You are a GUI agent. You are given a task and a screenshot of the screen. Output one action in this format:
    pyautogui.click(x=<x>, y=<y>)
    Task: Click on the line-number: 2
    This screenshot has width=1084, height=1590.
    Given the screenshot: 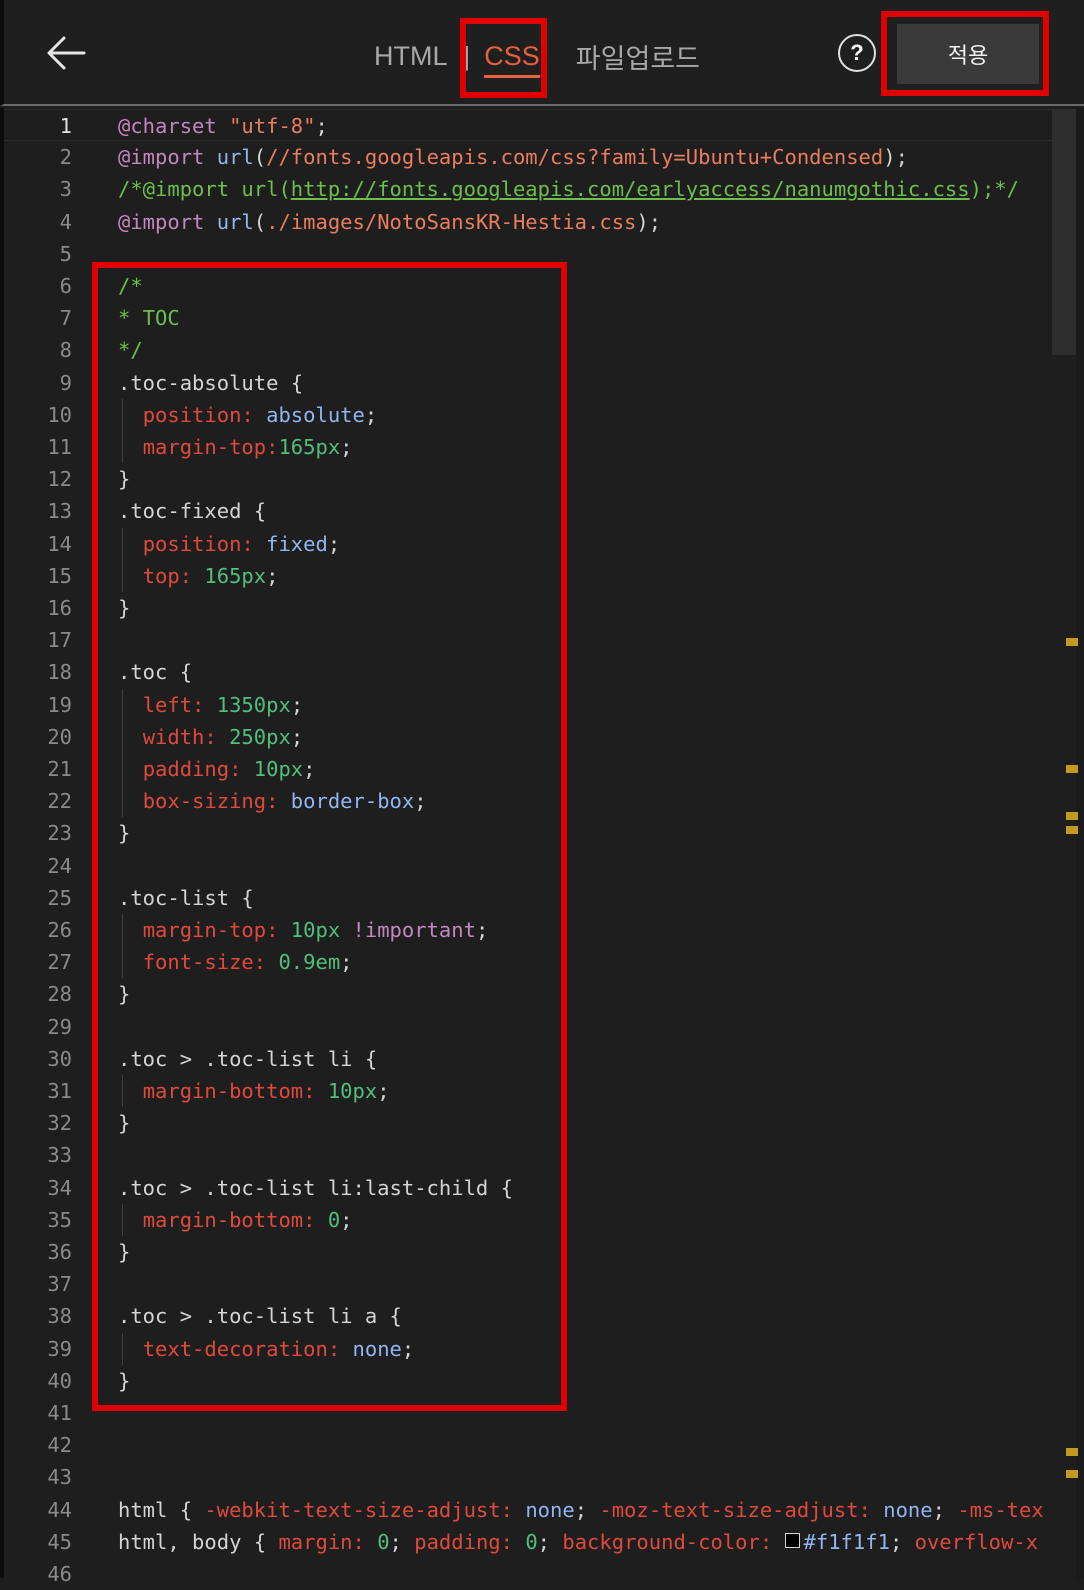 What is the action you would take?
    pyautogui.click(x=65, y=157)
    